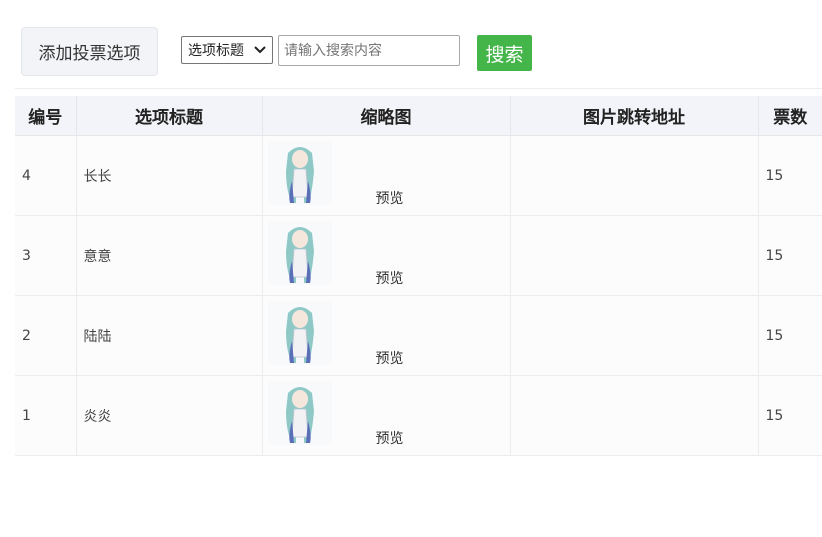  I want to click on chevron-down-icon, so click(260, 50).